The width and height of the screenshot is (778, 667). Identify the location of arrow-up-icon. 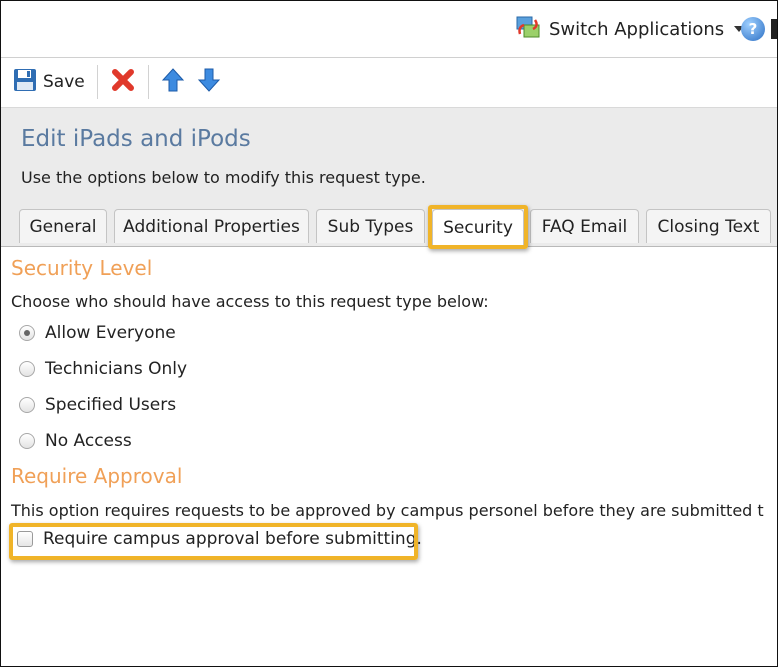
(173, 82).